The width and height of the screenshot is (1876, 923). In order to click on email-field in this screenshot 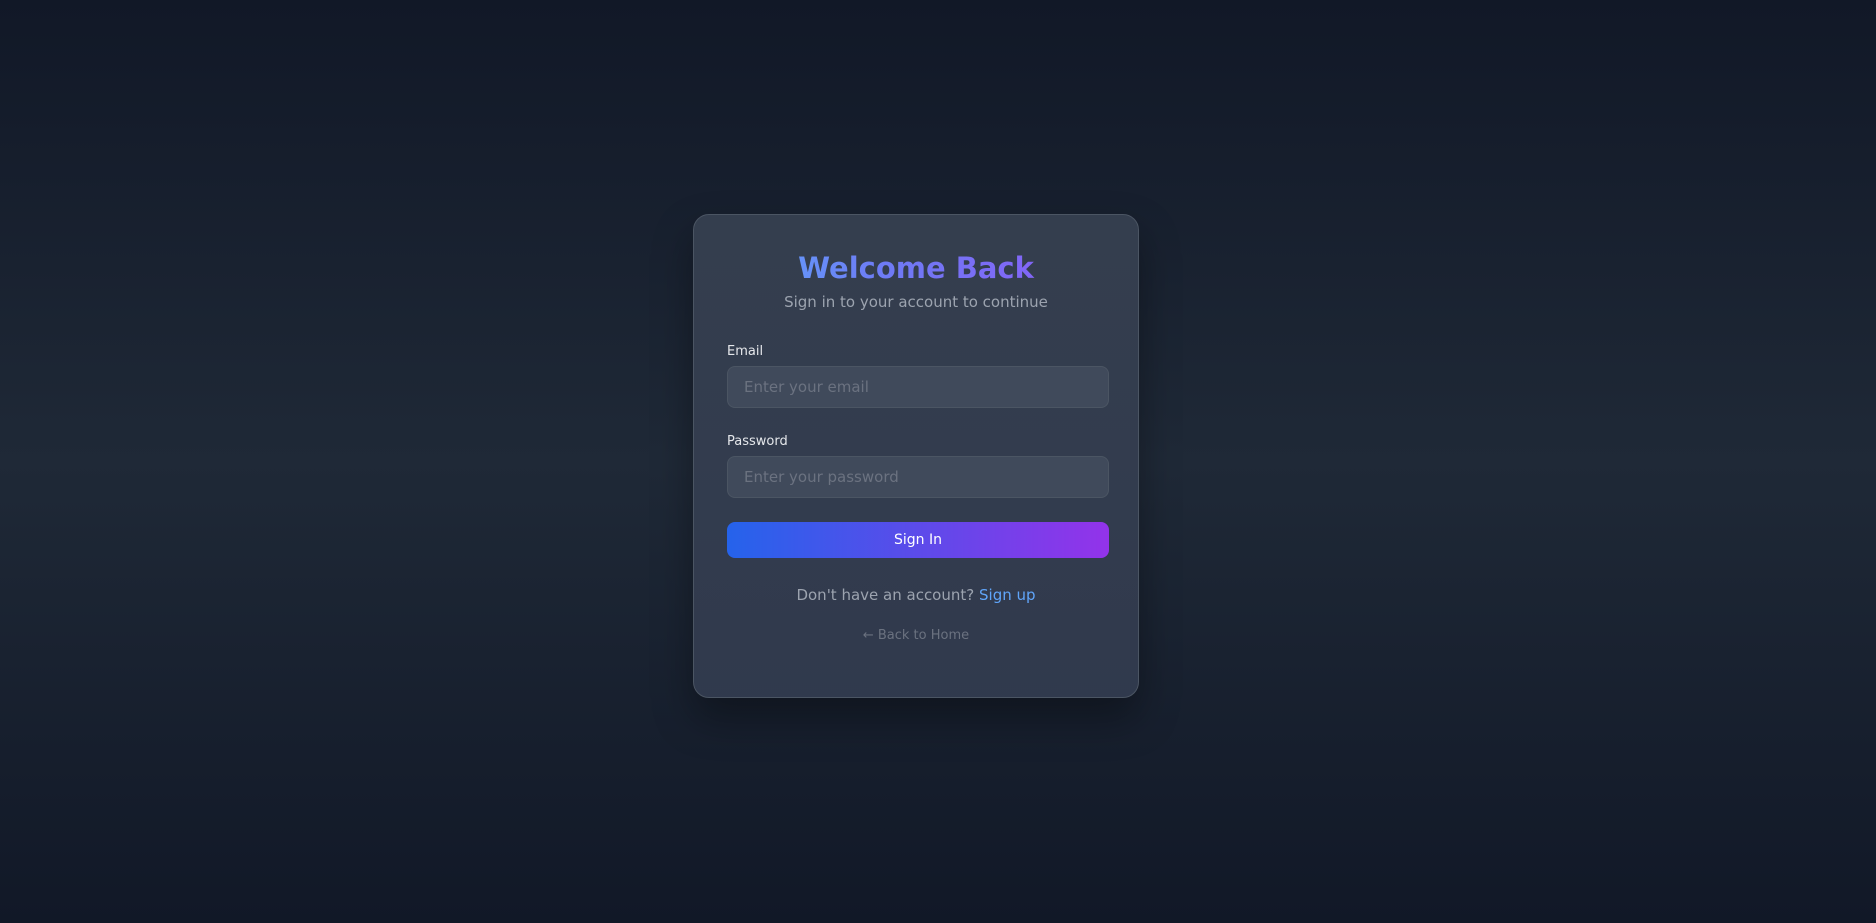, I will do `click(918, 387)`.